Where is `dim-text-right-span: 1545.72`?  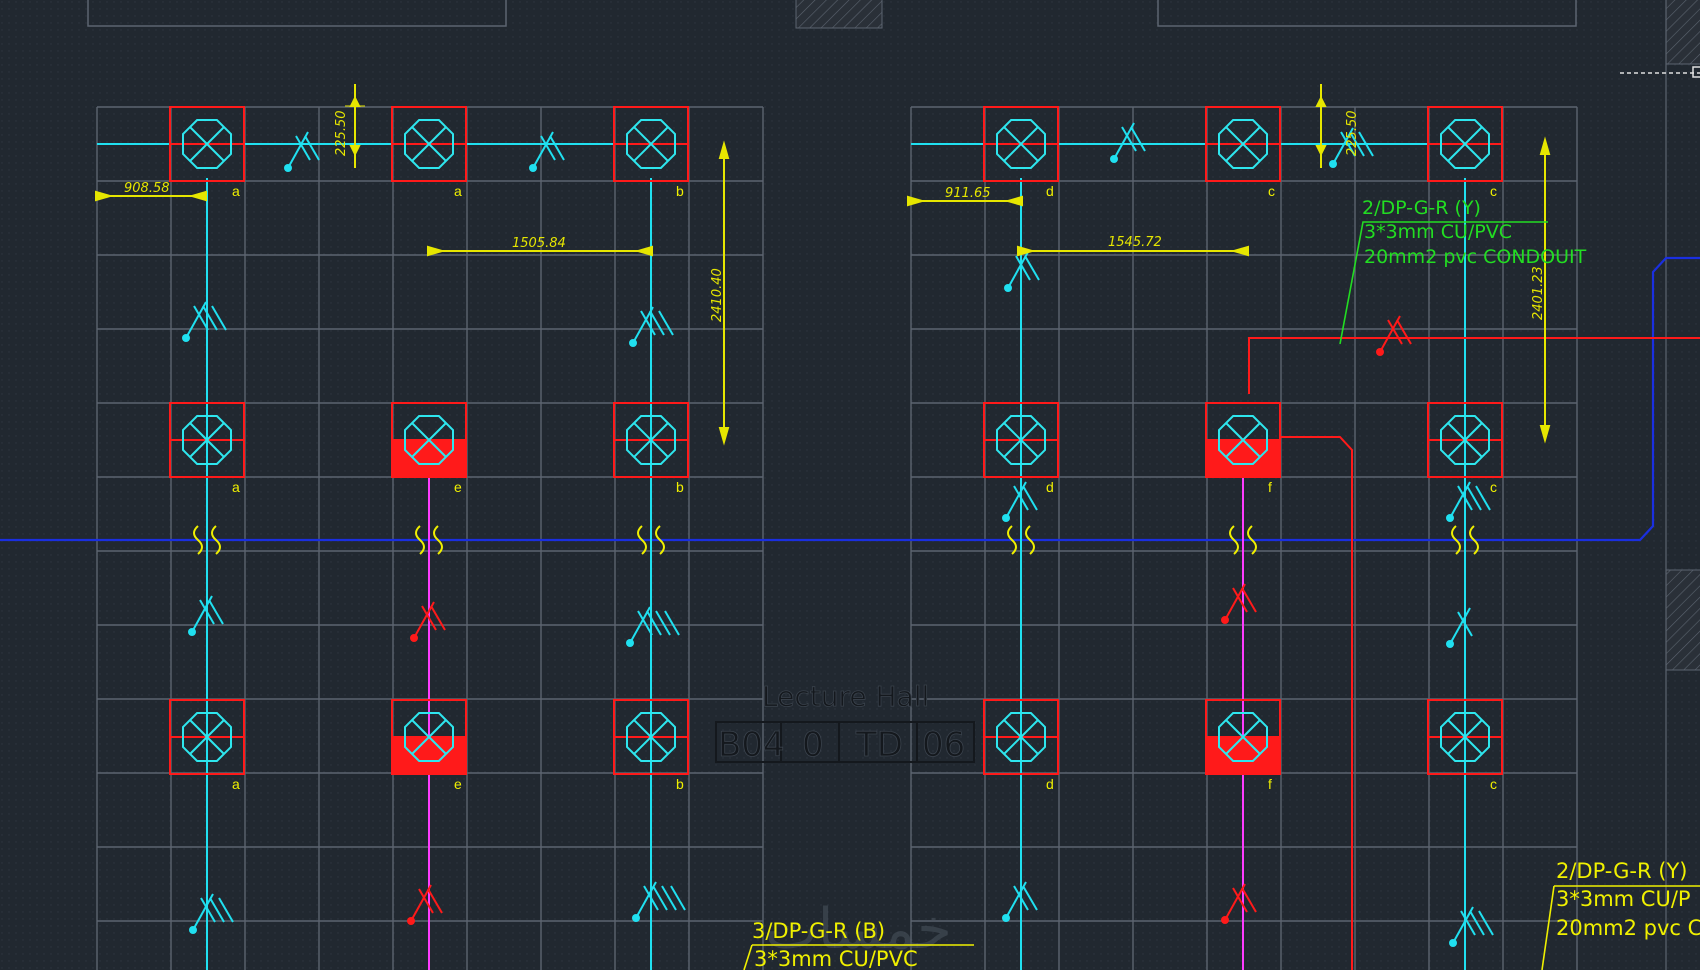
dim-text-right-span: 1545.72 is located at coordinates (1135, 242).